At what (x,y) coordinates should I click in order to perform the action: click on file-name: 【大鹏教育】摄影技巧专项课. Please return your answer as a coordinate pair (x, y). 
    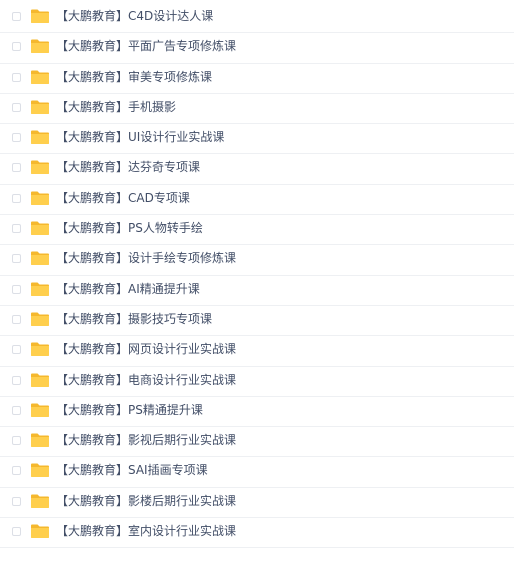
    Looking at the image, I should click on (134, 319).